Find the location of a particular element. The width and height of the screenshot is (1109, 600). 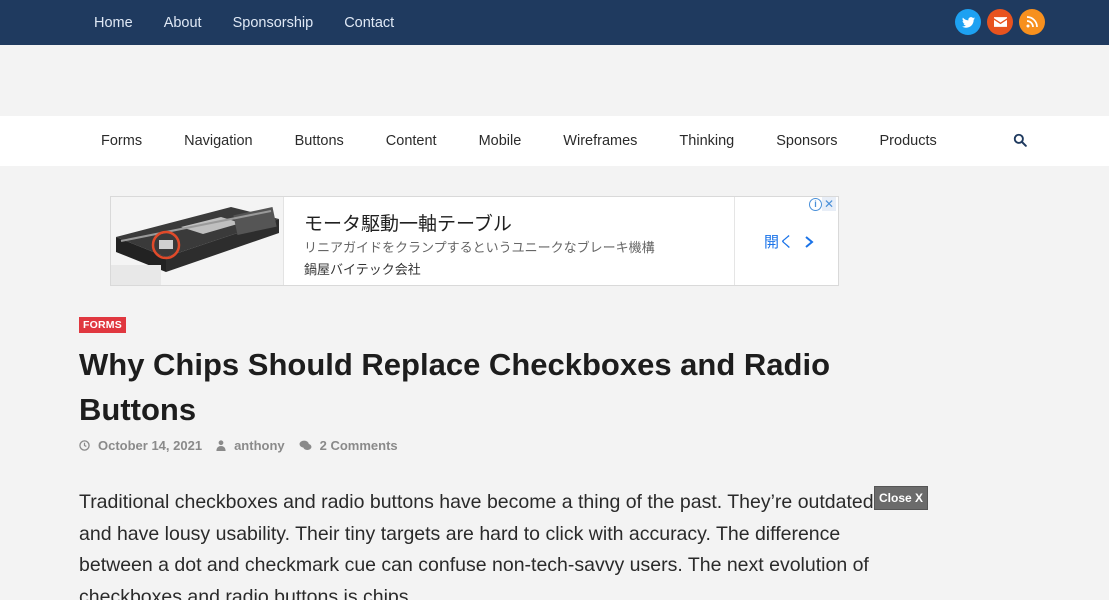

ad-open-button: 開く is located at coordinates (790, 241).